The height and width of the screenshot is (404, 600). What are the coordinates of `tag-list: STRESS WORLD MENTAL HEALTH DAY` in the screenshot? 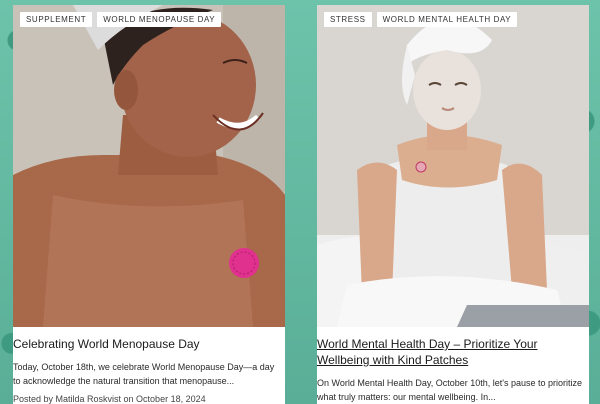 It's located at (421, 19).